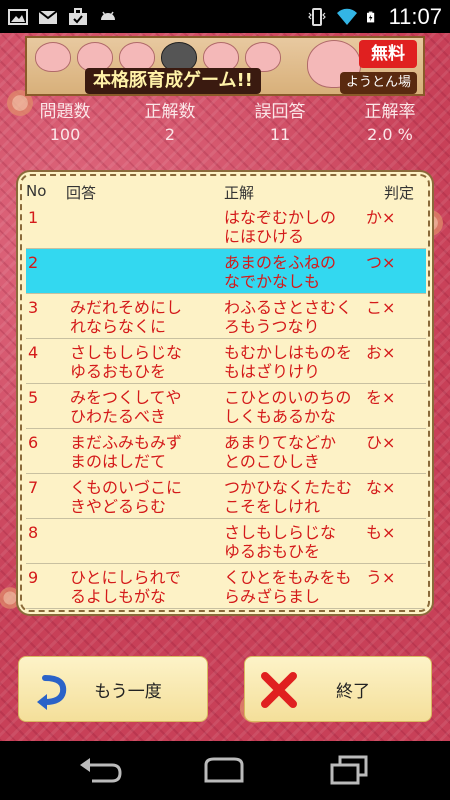 This screenshot has height=800, width=450. What do you see at coordinates (126, 587) in the screenshot?
I see `row-answer: ひとにしられで るよしもがな` at bounding box center [126, 587].